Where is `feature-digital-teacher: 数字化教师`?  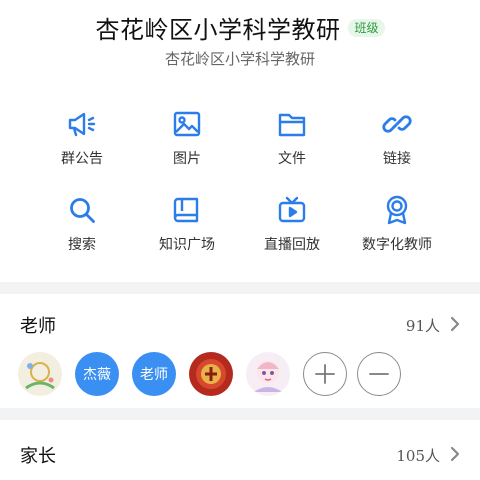
feature-digital-teacher: 数字化教师 is located at coordinates (397, 229).